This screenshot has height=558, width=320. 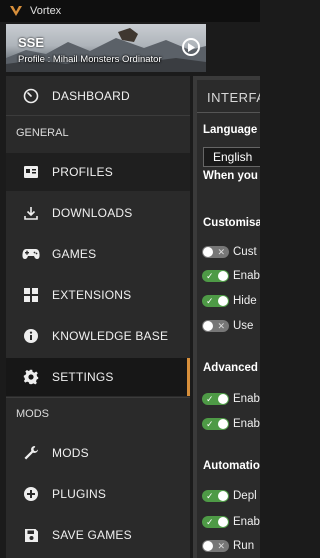 I want to click on advanced-heading: Advanced, so click(x=230, y=368).